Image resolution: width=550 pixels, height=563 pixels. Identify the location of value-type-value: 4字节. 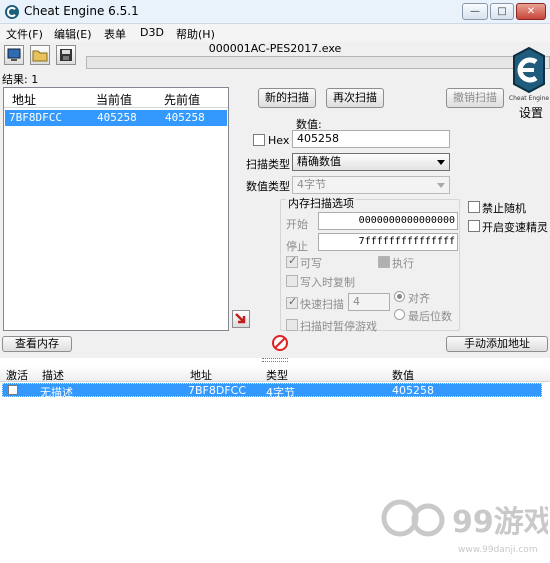
(311, 184).